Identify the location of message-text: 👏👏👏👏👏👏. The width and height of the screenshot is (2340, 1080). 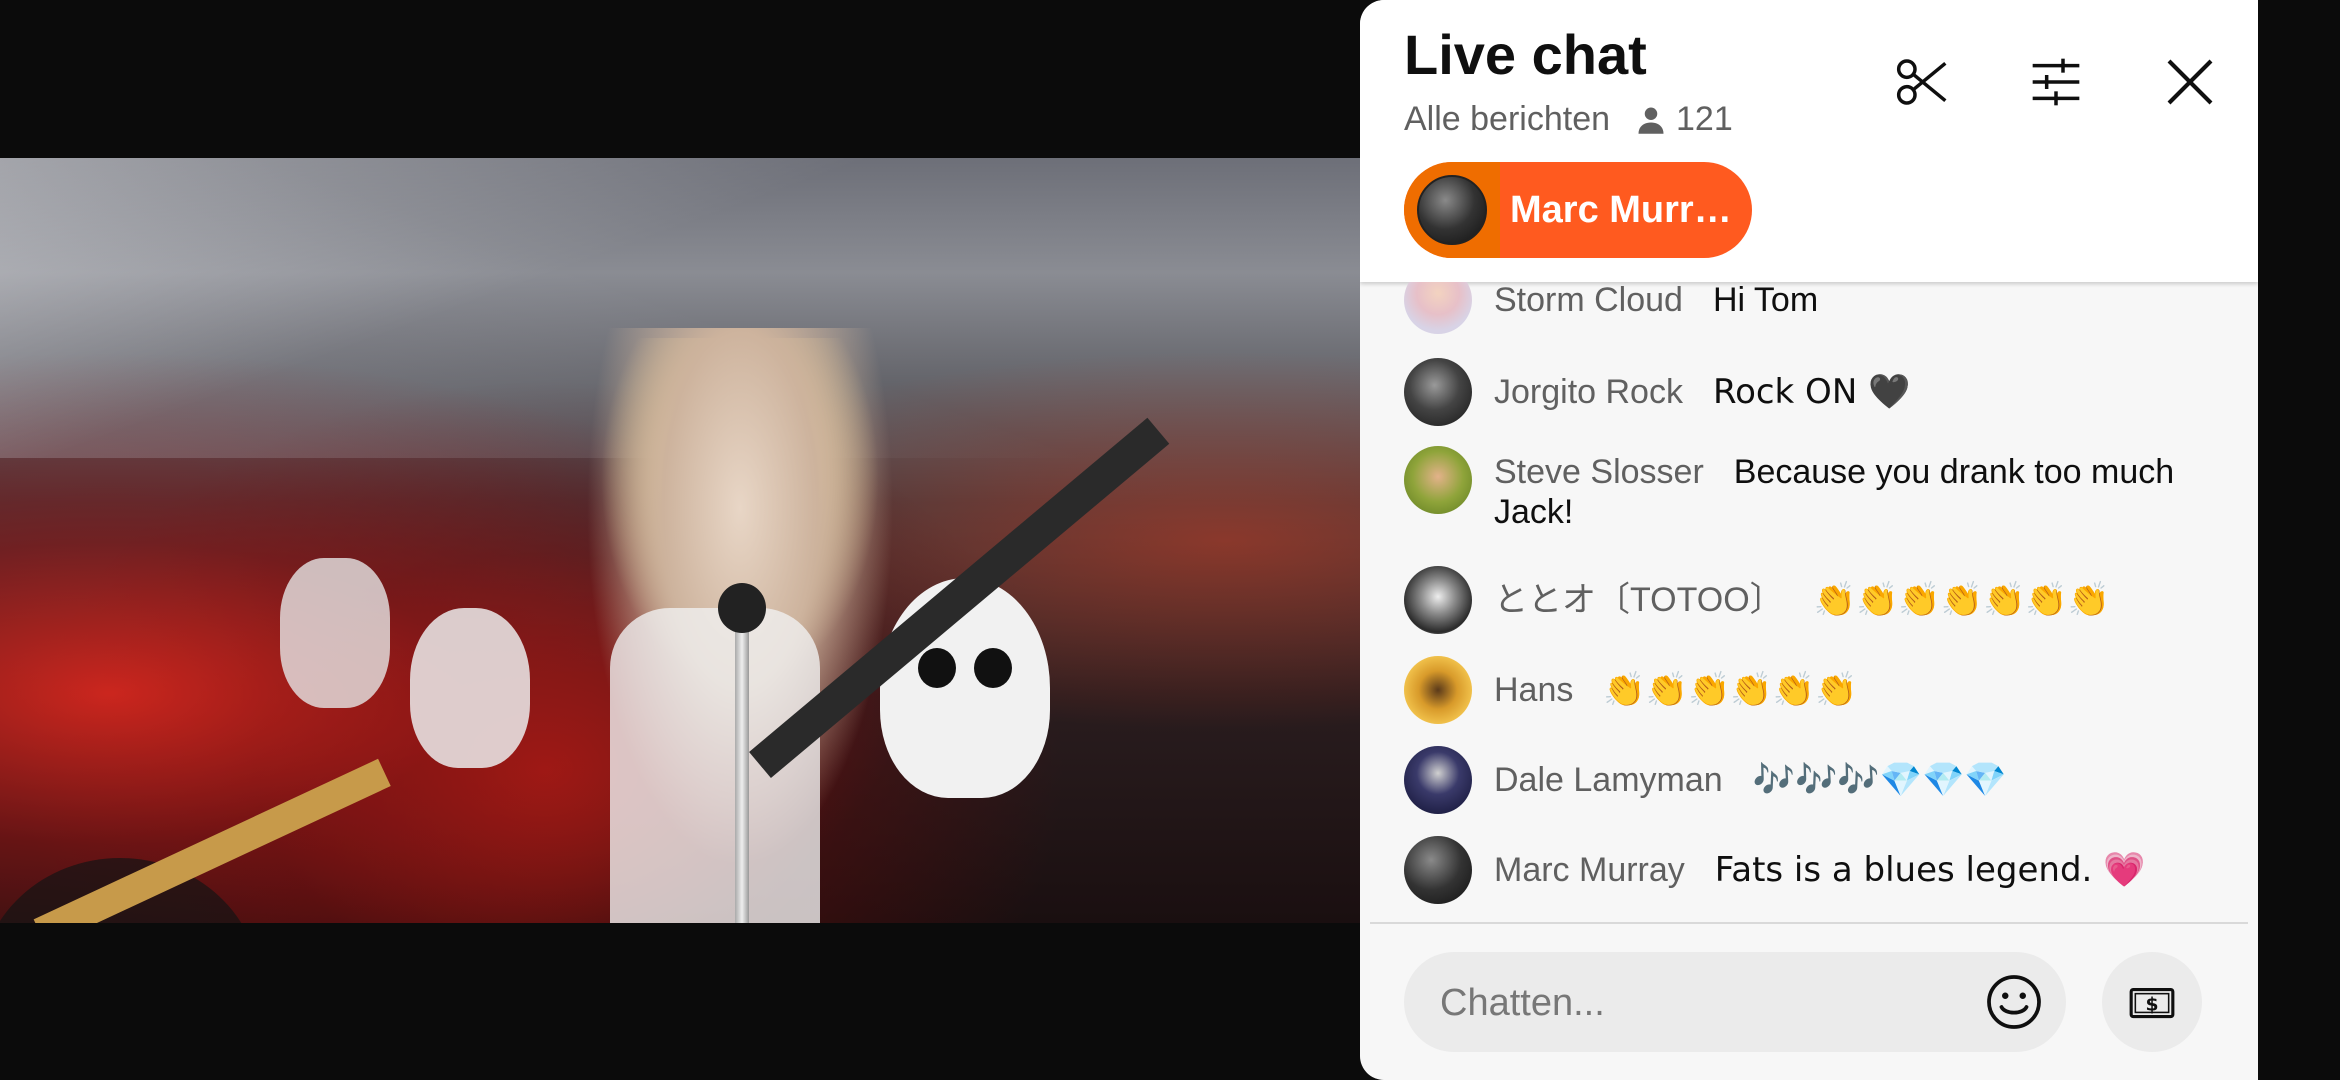
(1730, 690).